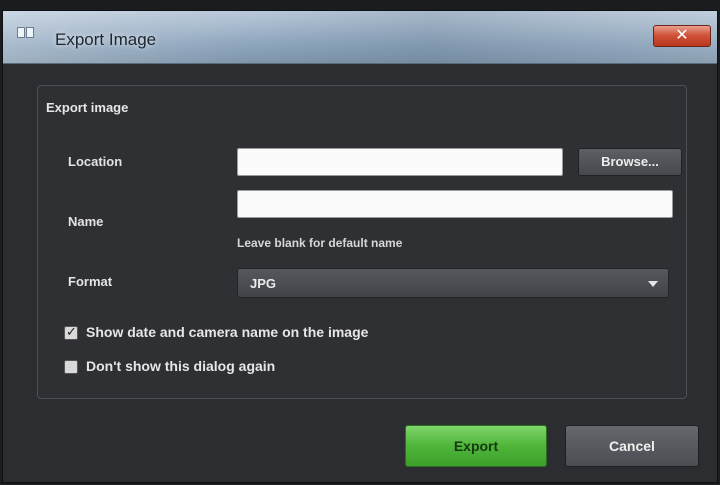 This screenshot has height=485, width=720. I want to click on title-bar: Export Image ✕, so click(360, 37).